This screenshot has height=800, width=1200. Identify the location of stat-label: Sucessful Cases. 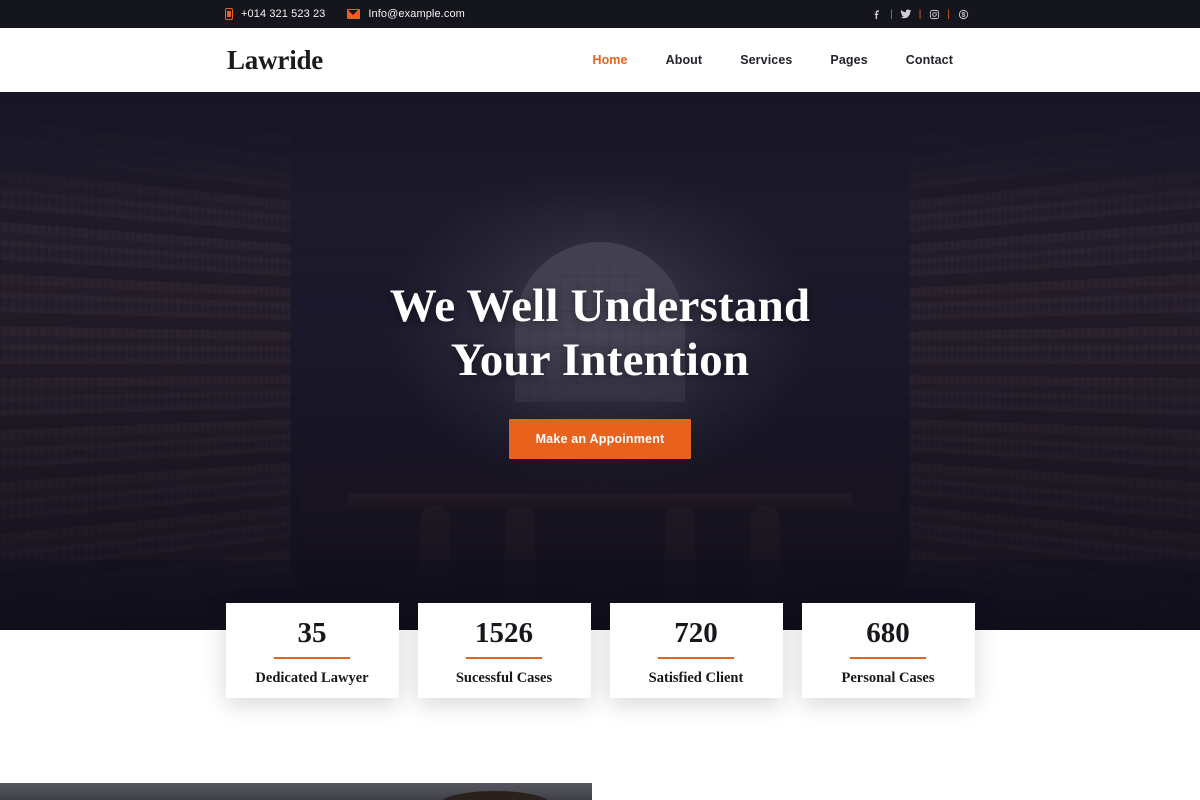
(504, 677).